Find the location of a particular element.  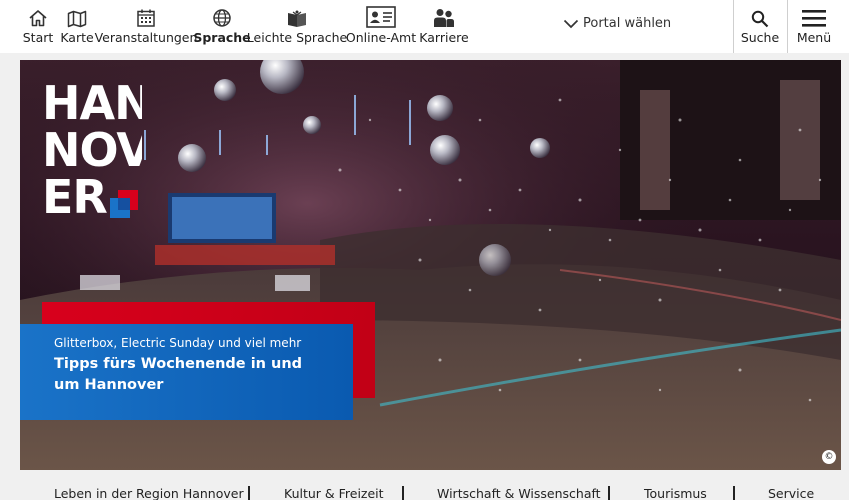

chevron-down-icon is located at coordinates (571, 23).